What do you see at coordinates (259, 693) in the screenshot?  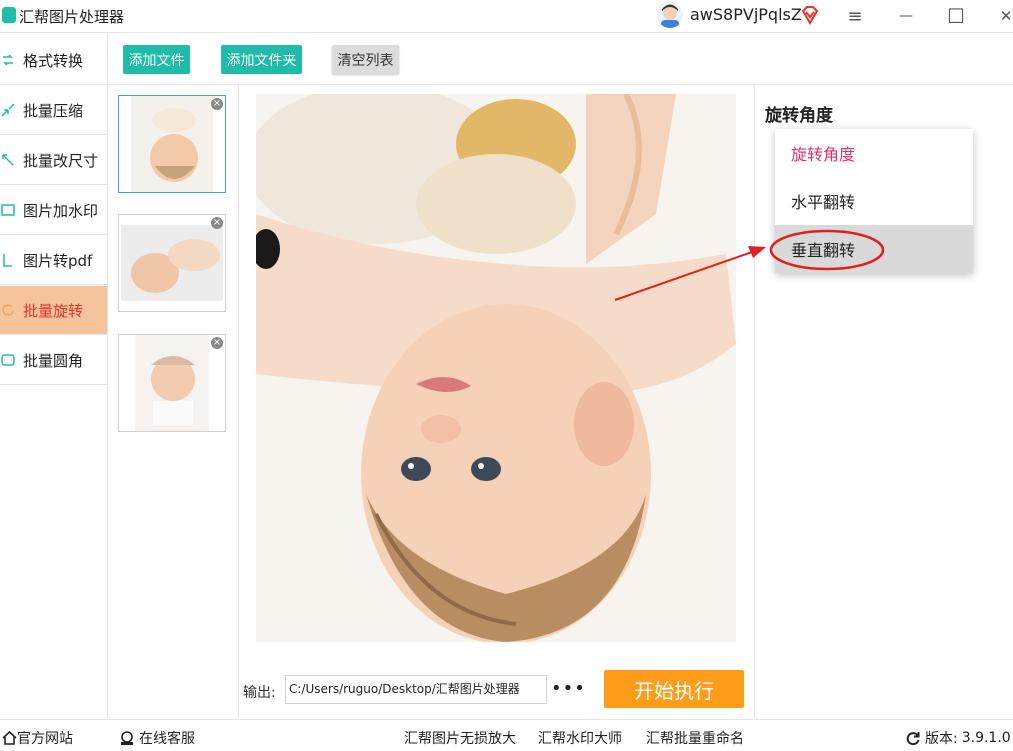 I see `output-label: 输出:` at bounding box center [259, 693].